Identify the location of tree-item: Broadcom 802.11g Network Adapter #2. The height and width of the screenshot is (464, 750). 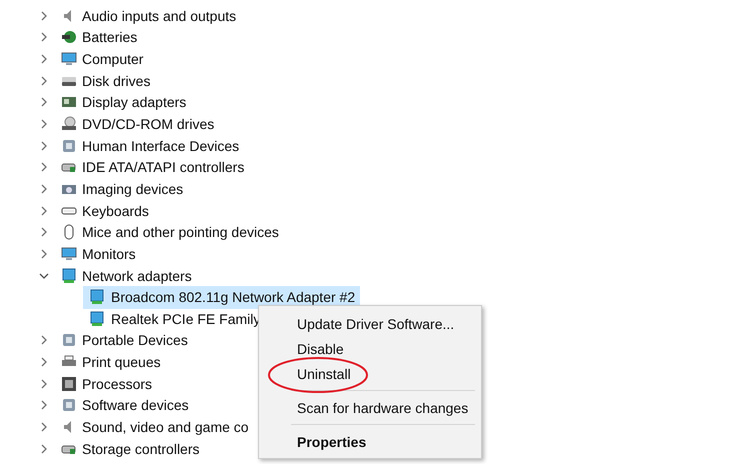
(221, 297).